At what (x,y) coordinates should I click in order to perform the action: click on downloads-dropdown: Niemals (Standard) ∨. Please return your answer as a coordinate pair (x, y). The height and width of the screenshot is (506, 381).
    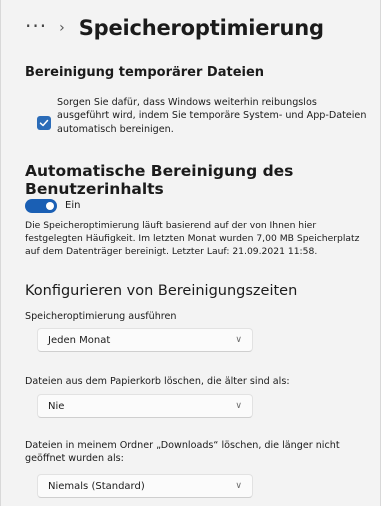
    Looking at the image, I should click on (145, 486).